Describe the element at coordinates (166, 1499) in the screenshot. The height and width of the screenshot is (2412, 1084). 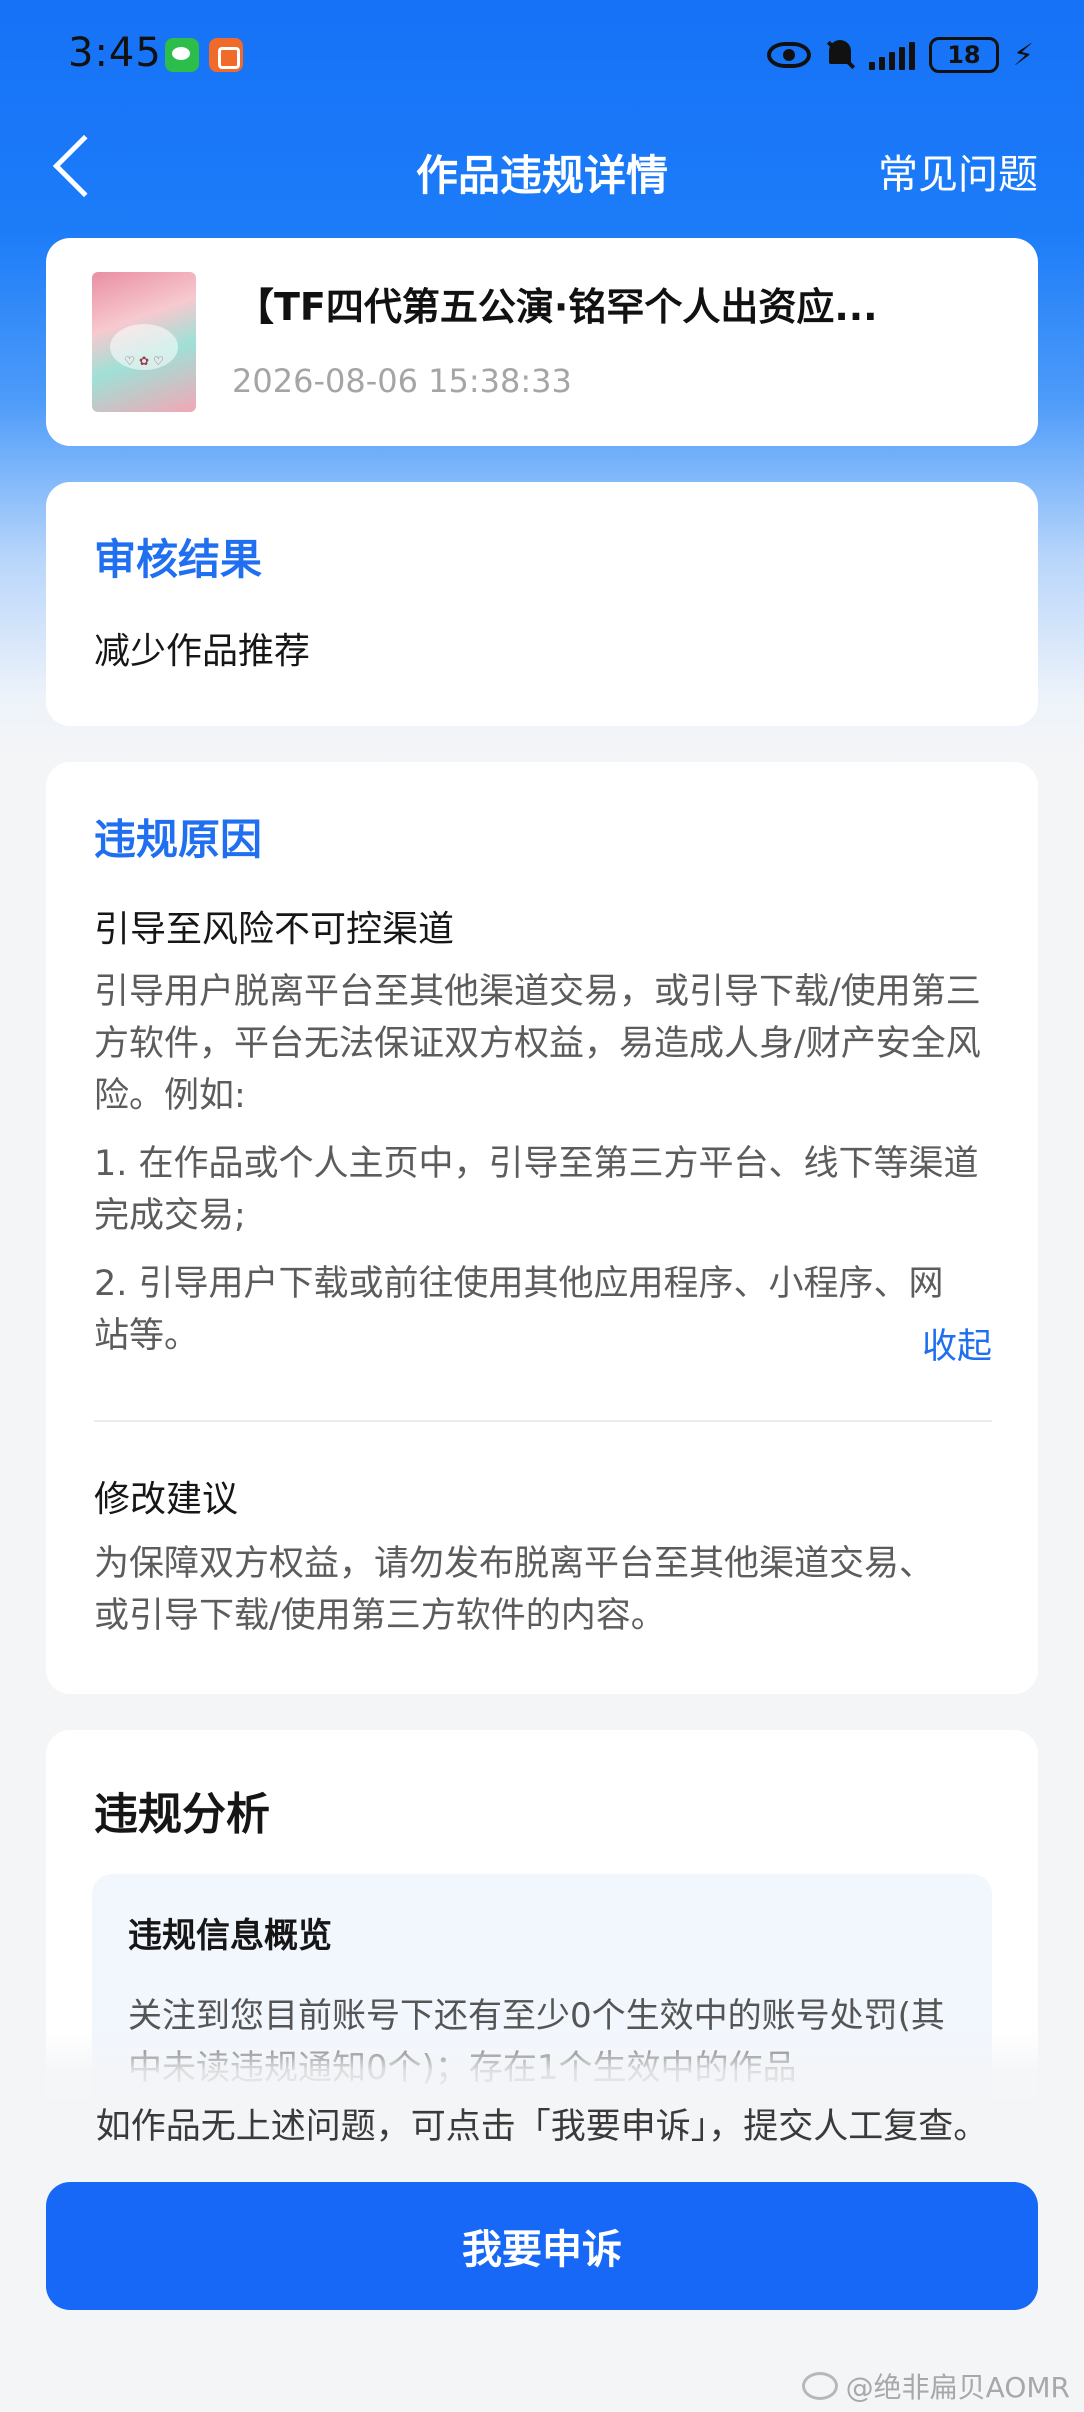
I see `suggestion-title: 修改建议` at that location.